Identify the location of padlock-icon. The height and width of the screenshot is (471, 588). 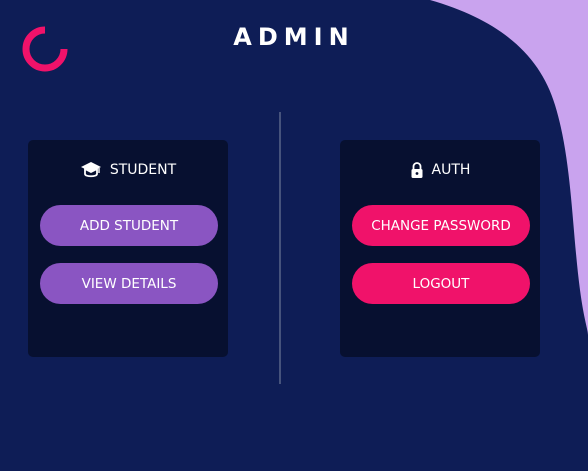
(417, 170).